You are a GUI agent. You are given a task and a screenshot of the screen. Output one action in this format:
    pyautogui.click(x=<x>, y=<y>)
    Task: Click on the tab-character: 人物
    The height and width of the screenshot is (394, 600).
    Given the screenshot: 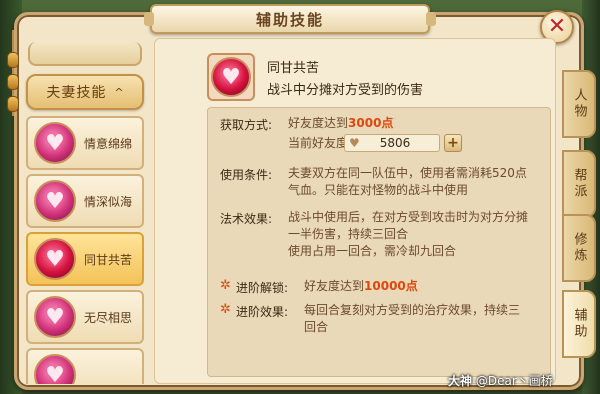 What is the action you would take?
    pyautogui.click(x=579, y=104)
    